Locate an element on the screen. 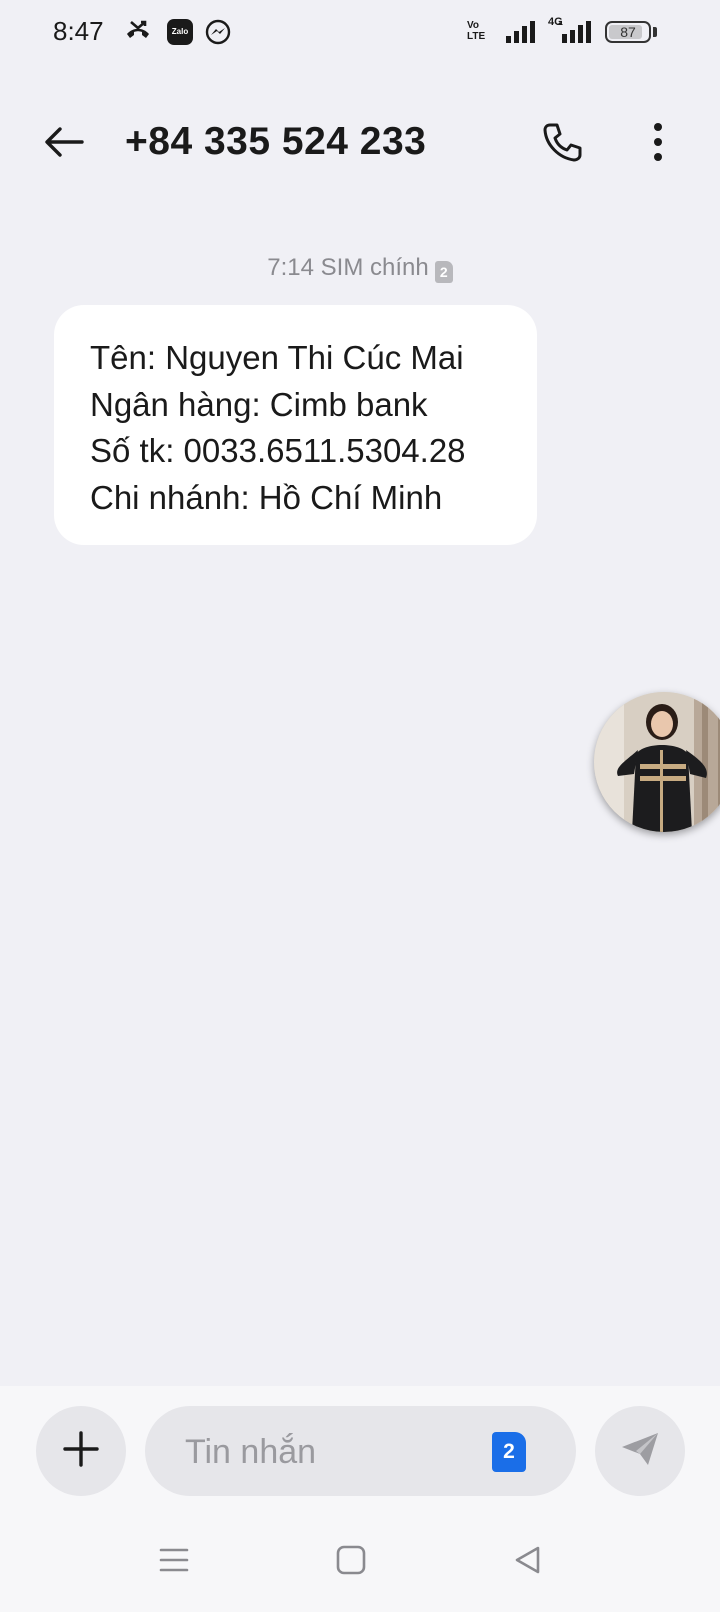  message-composer: Tin nhắn 2 is located at coordinates (360, 1449).